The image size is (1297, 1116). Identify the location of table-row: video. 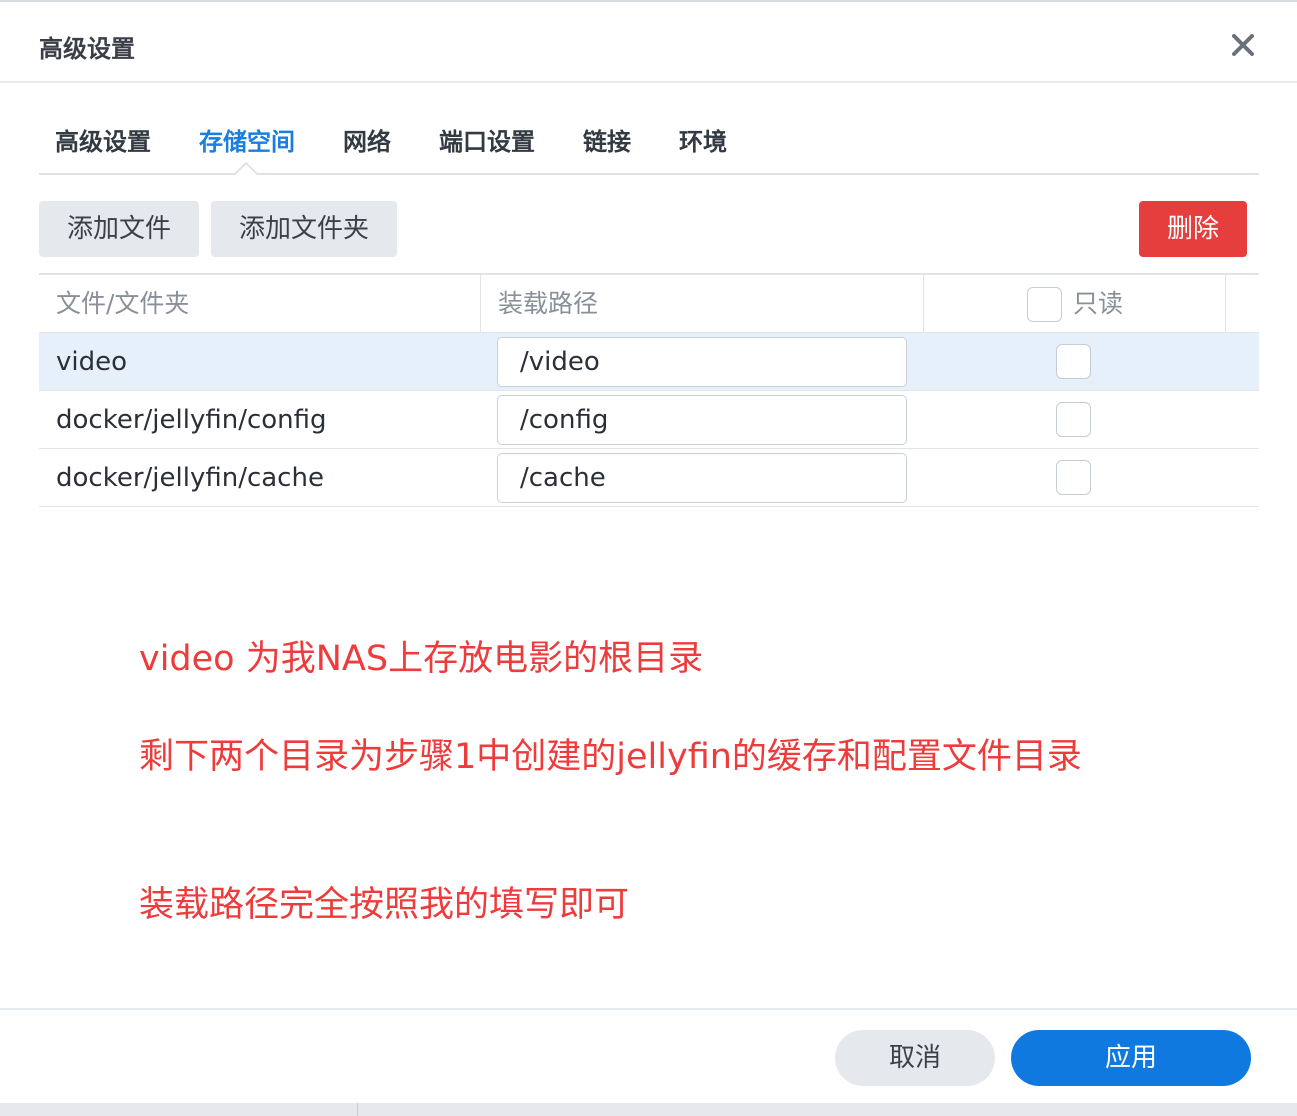
(649, 362).